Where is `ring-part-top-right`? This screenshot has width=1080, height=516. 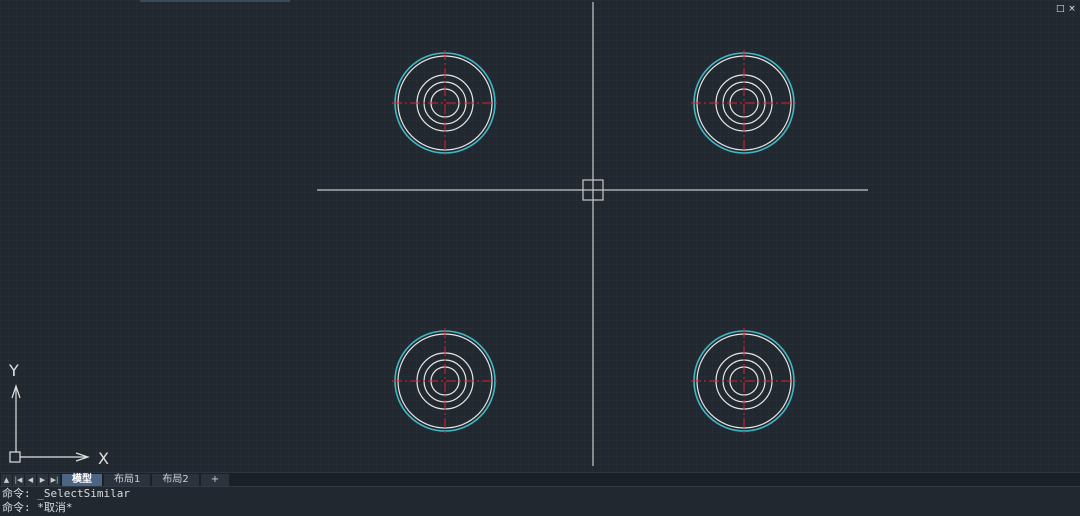 ring-part-top-right is located at coordinates (744, 103).